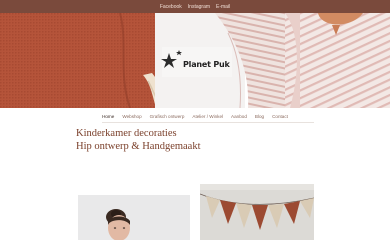 This screenshot has width=390, height=240. I want to click on nav-item-grafisch-ontwerp: Grafisch ontwerp, so click(167, 116).